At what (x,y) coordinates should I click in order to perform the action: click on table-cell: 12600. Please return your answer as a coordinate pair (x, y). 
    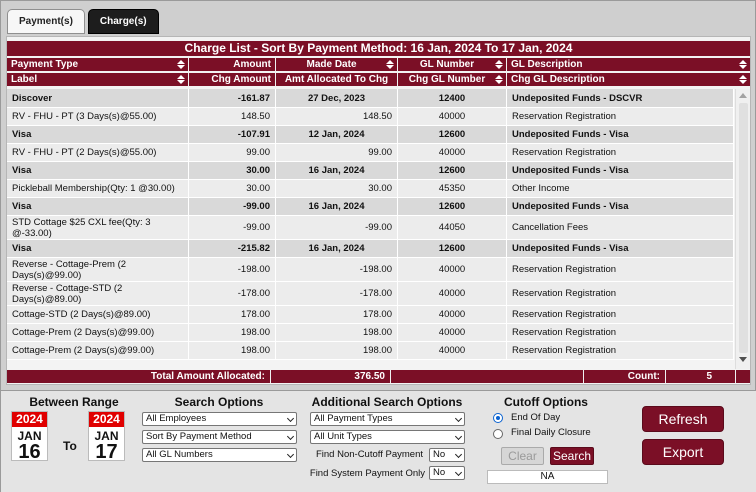
    Looking at the image, I should click on (452, 170).